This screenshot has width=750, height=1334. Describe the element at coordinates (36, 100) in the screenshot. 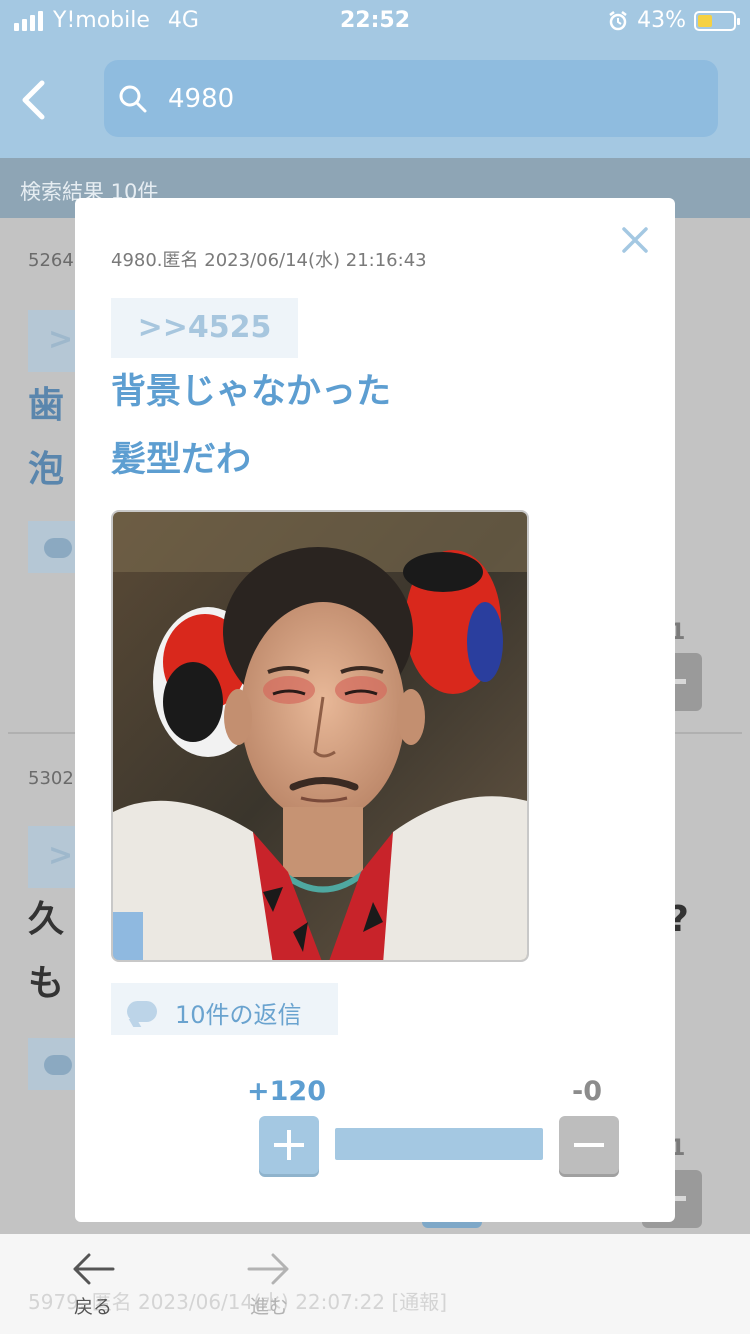

I see `back-chevron-icon` at that location.